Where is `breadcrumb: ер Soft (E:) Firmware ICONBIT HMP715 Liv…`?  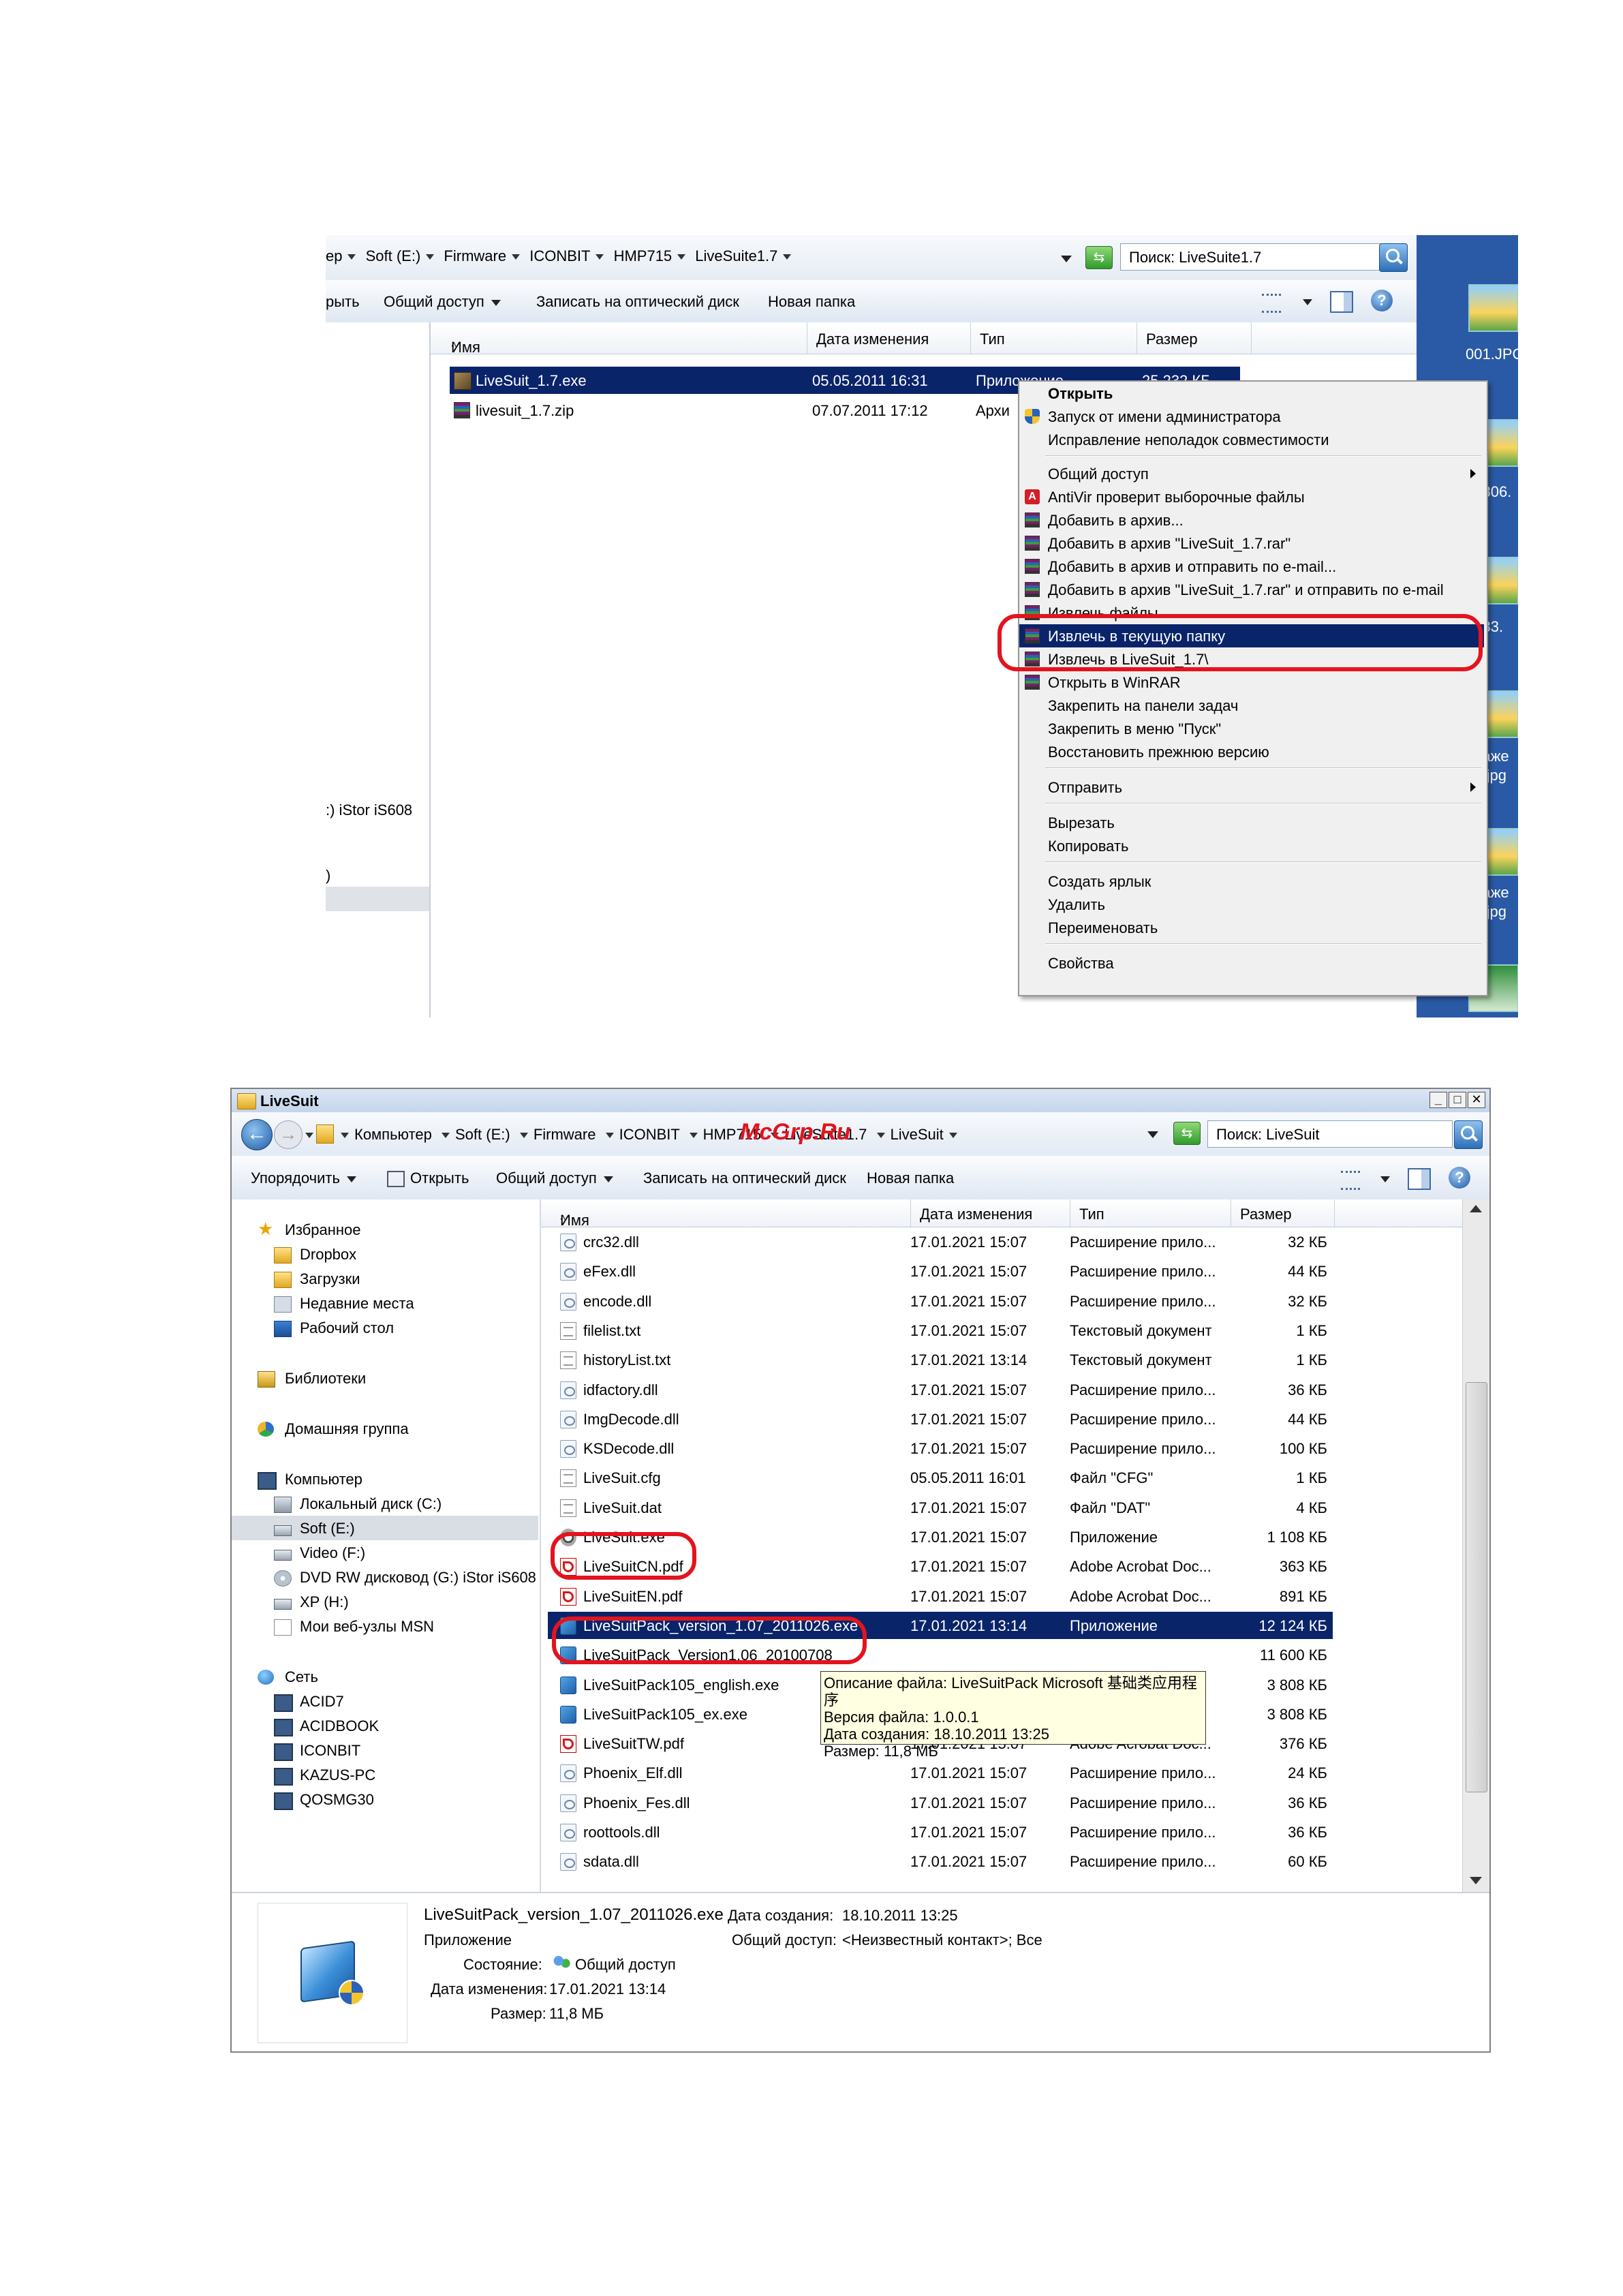 breadcrumb: ер Soft (E:) Firmware ICONBIT HMP715 Liv… is located at coordinates (561, 256).